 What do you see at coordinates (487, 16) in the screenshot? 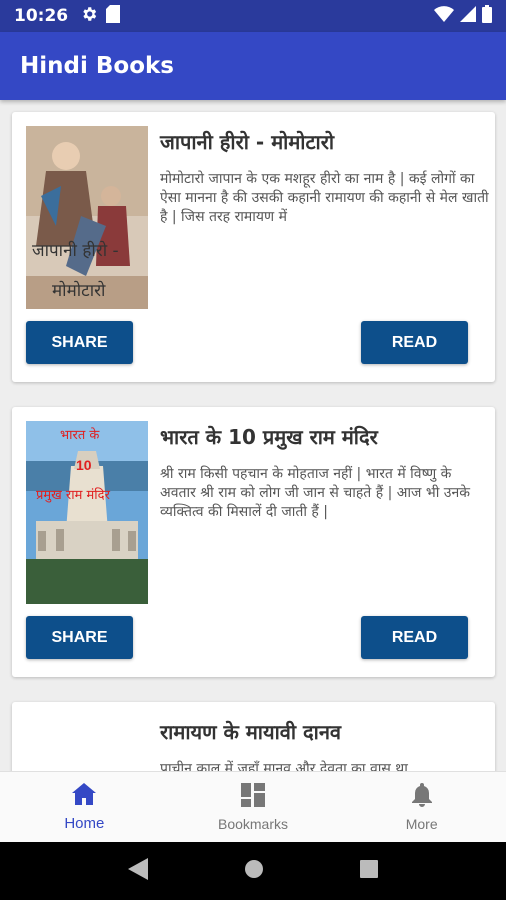
I see `battery-icon` at bounding box center [487, 16].